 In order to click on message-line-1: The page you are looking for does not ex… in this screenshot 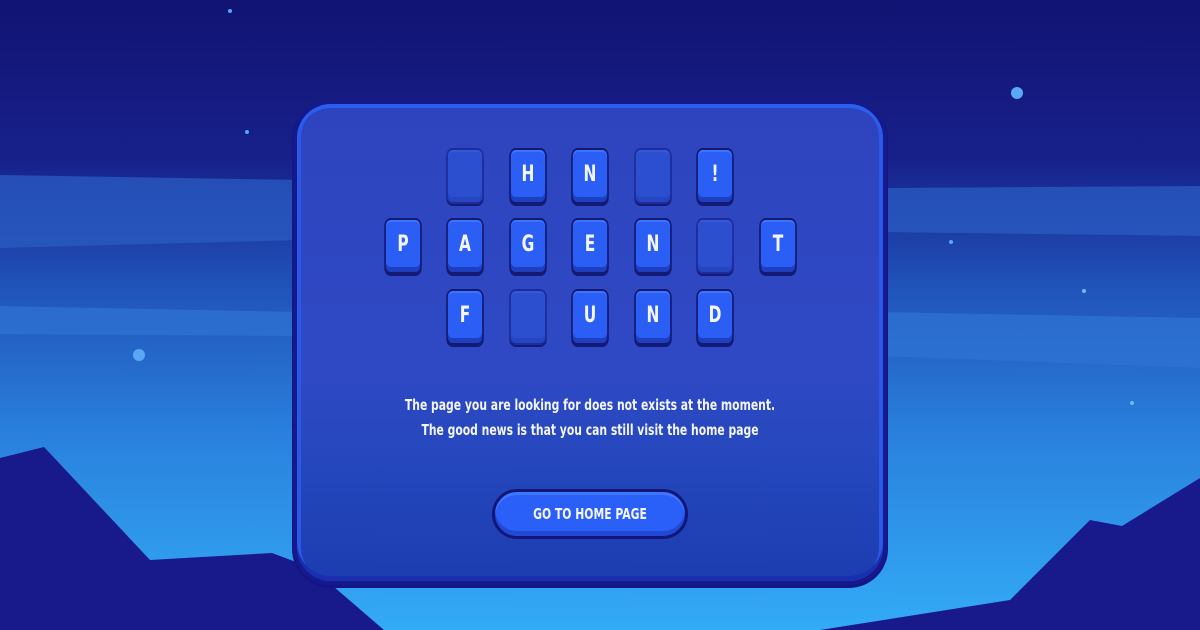, I will do `click(590, 405)`.